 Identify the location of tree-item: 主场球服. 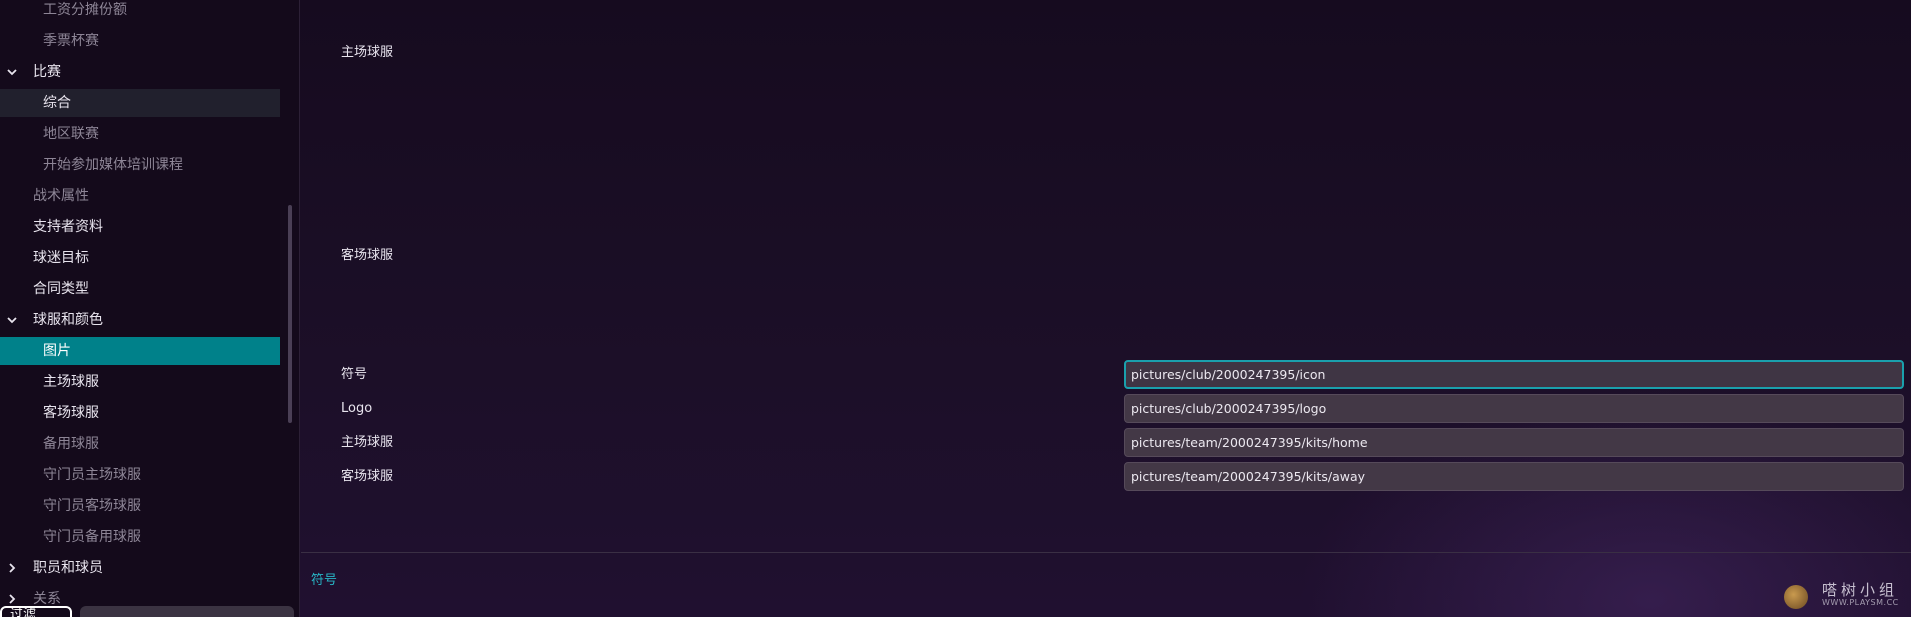
(140, 382).